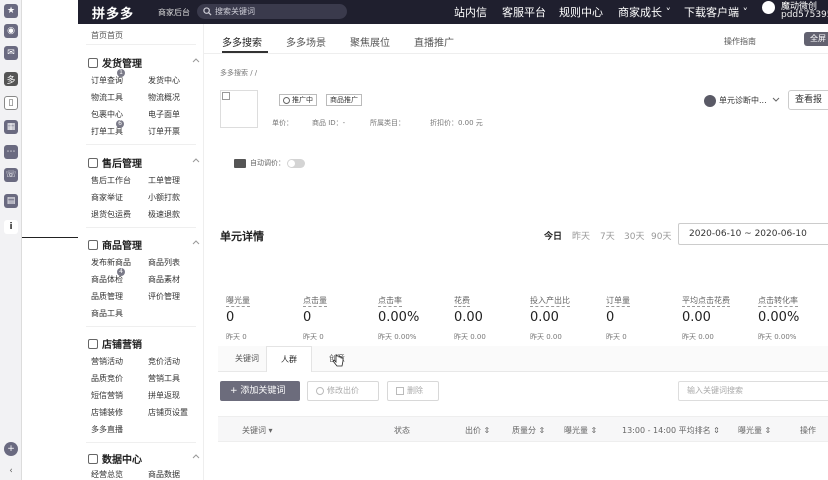  I want to click on delete-button: 删除, so click(413, 391).